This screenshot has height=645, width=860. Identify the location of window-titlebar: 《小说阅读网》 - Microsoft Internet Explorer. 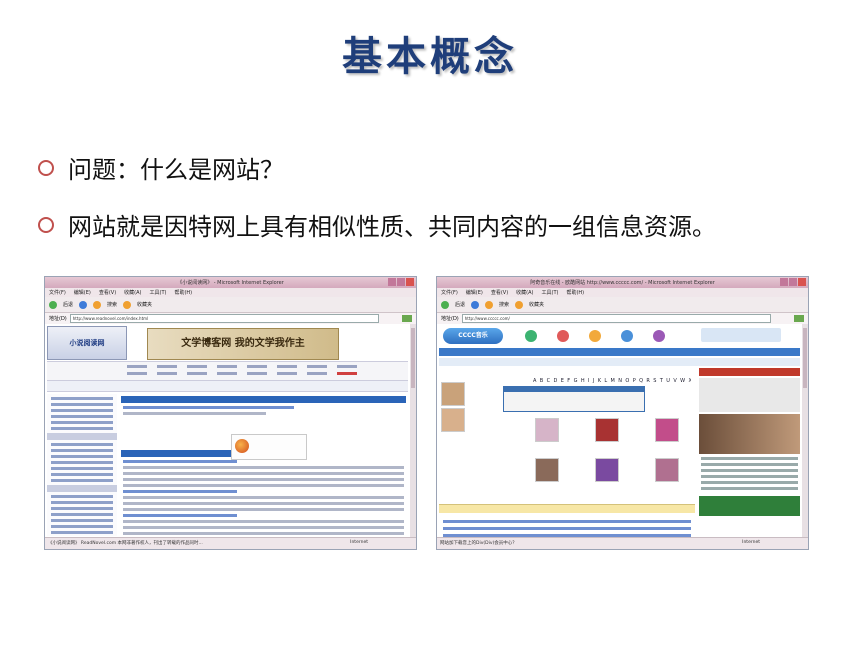
(230, 282).